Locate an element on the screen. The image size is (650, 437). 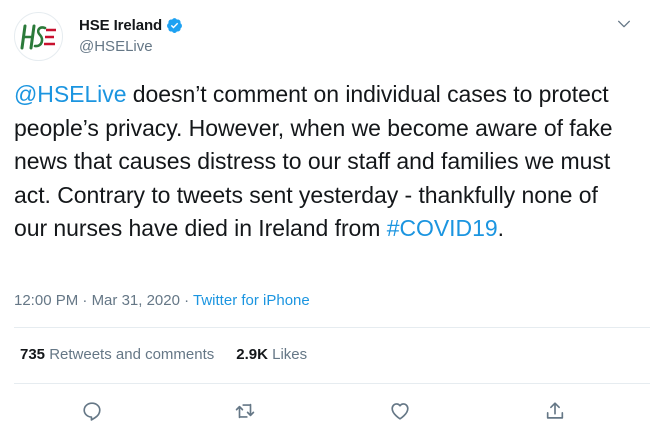
retweets-stat: 735 Retweets and comments is located at coordinates (117, 355).